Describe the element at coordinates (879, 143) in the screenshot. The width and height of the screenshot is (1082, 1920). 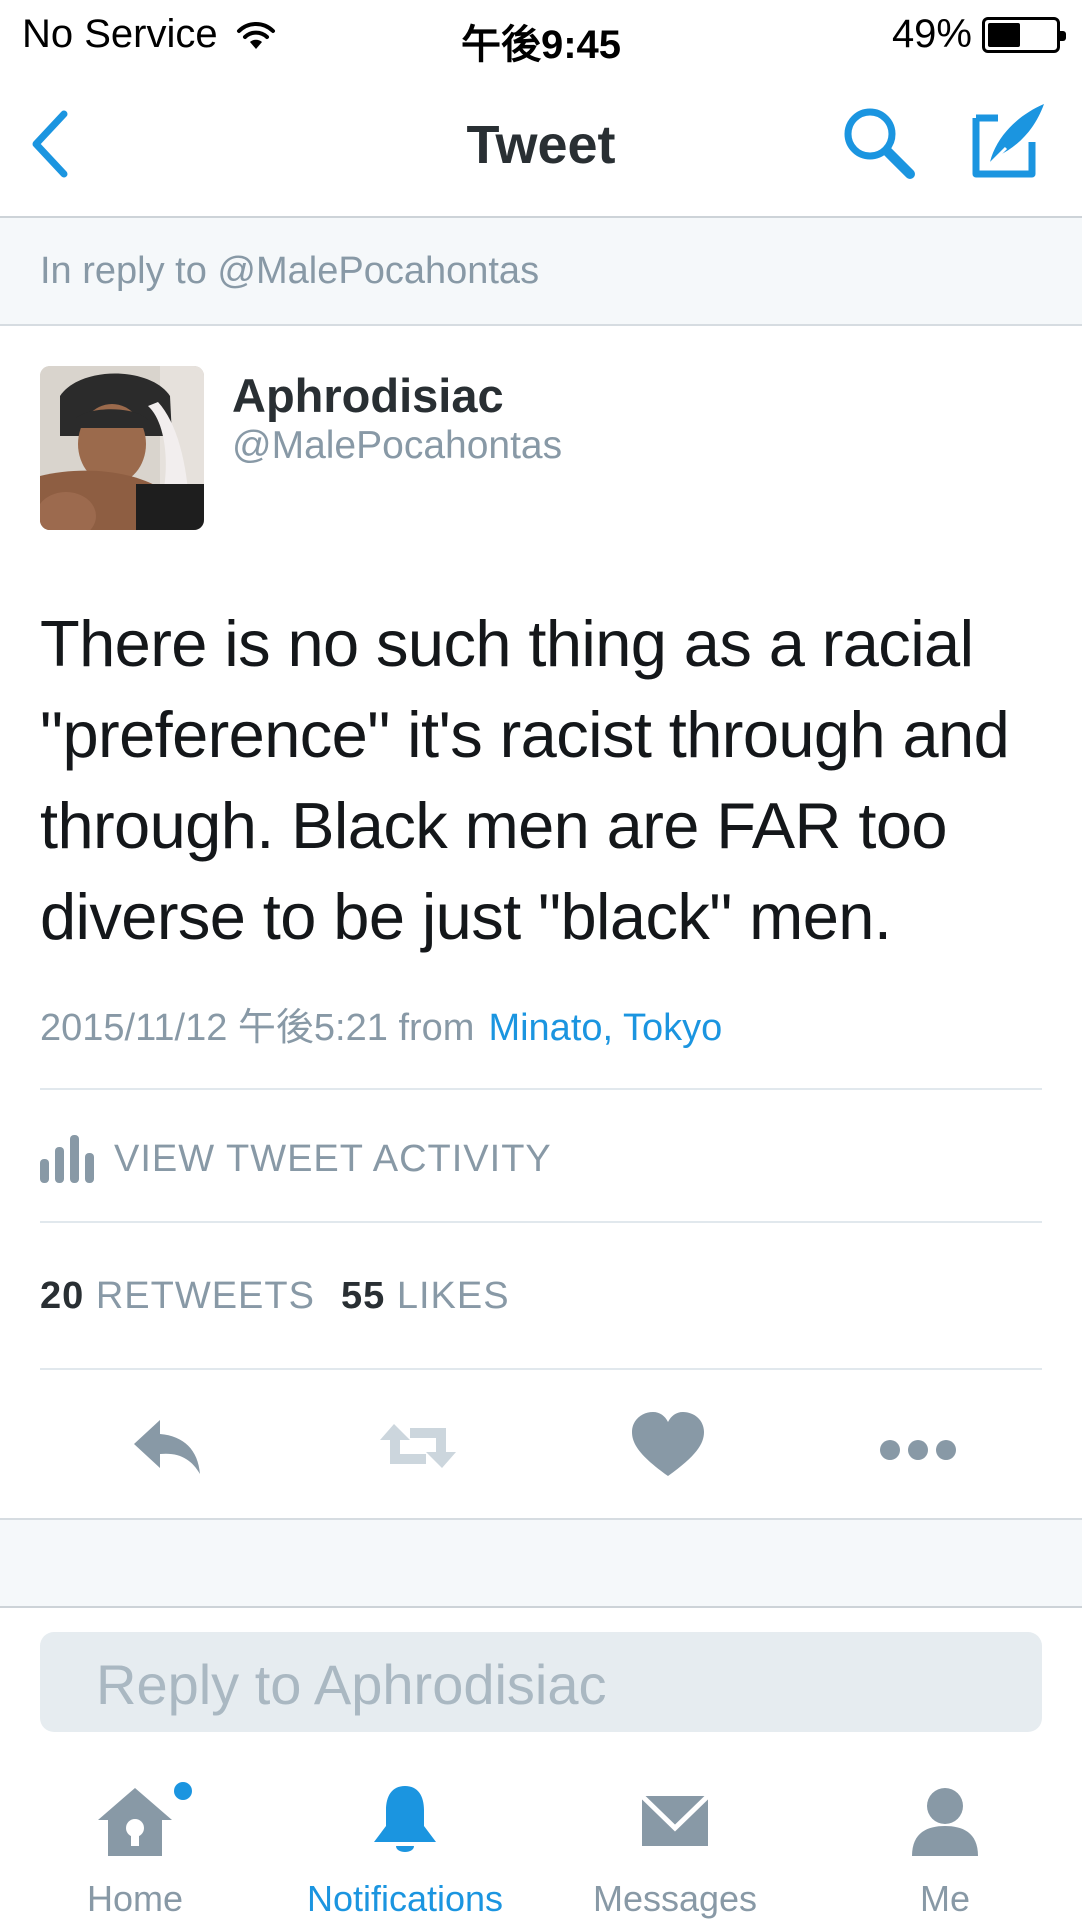
I see `search-icon` at that location.